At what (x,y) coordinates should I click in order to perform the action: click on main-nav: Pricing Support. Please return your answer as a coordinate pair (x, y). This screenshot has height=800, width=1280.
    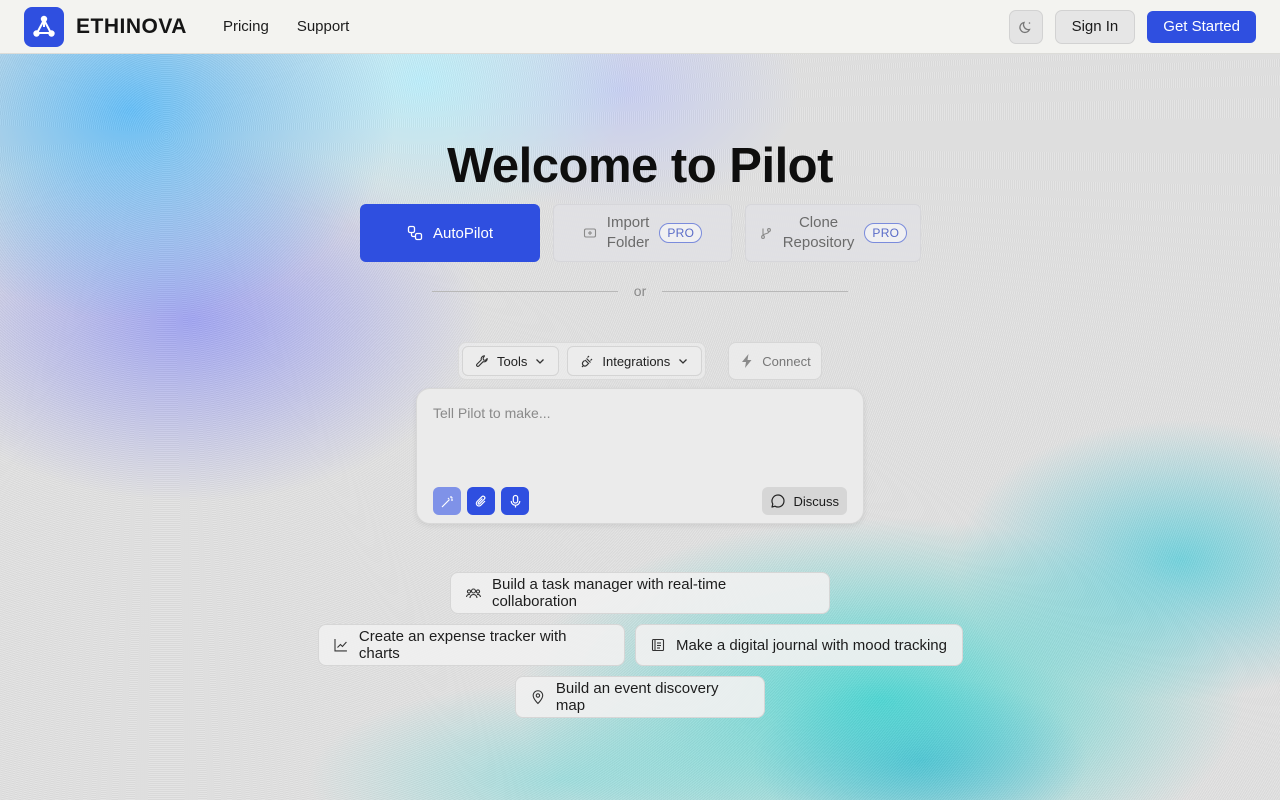
    Looking at the image, I should click on (286, 26).